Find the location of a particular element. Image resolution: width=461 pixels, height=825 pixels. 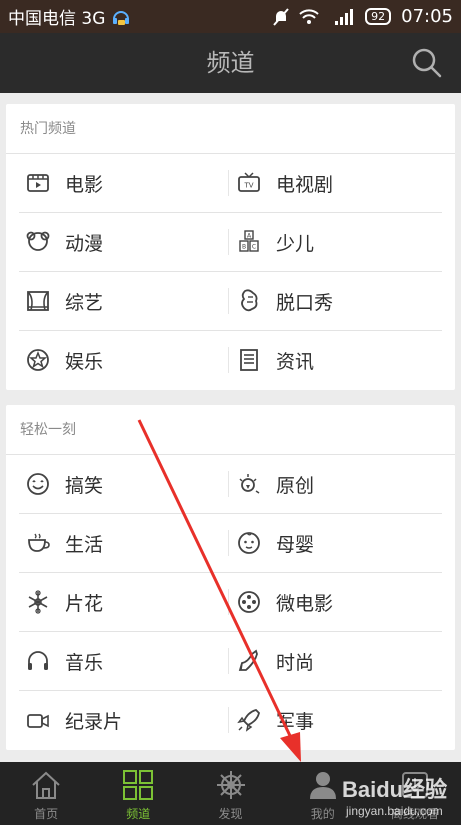

channel-row: 动漫 A B C 少儿 is located at coordinates (230, 242).